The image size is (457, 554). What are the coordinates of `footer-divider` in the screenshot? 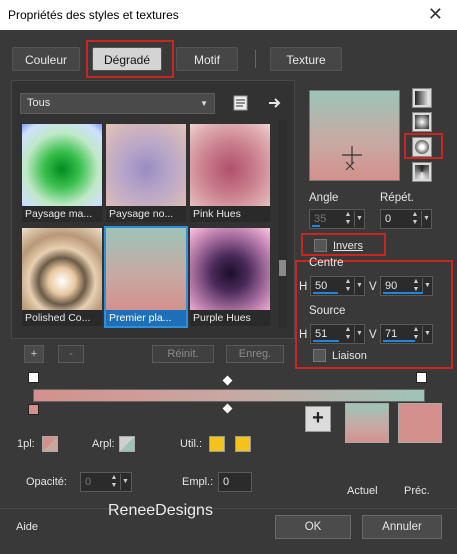 It's located at (228, 508).